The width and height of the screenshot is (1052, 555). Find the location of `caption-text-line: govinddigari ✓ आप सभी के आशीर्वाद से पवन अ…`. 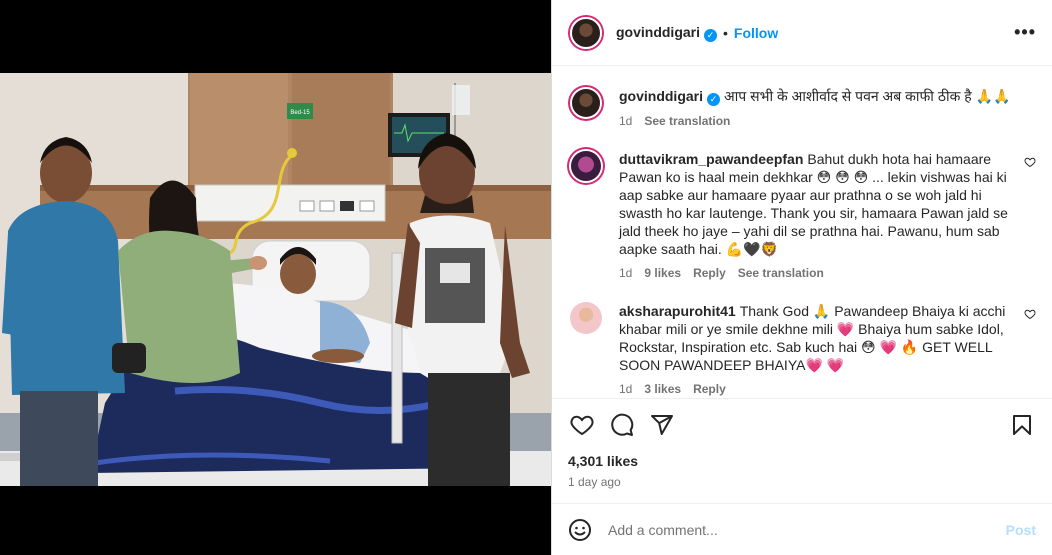

caption-text-line: govinddigari ✓ आप सभी के आशीर्वाद से पवन अ… is located at coordinates (827, 96).